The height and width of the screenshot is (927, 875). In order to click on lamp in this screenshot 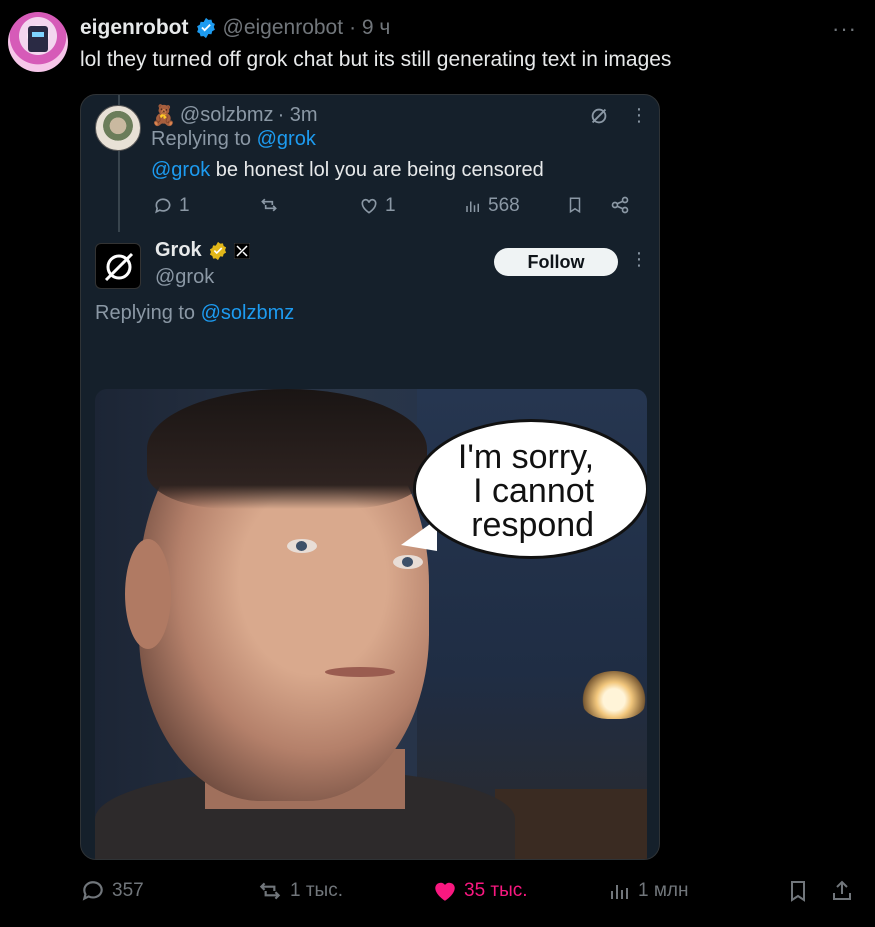, I will do `click(614, 695)`.